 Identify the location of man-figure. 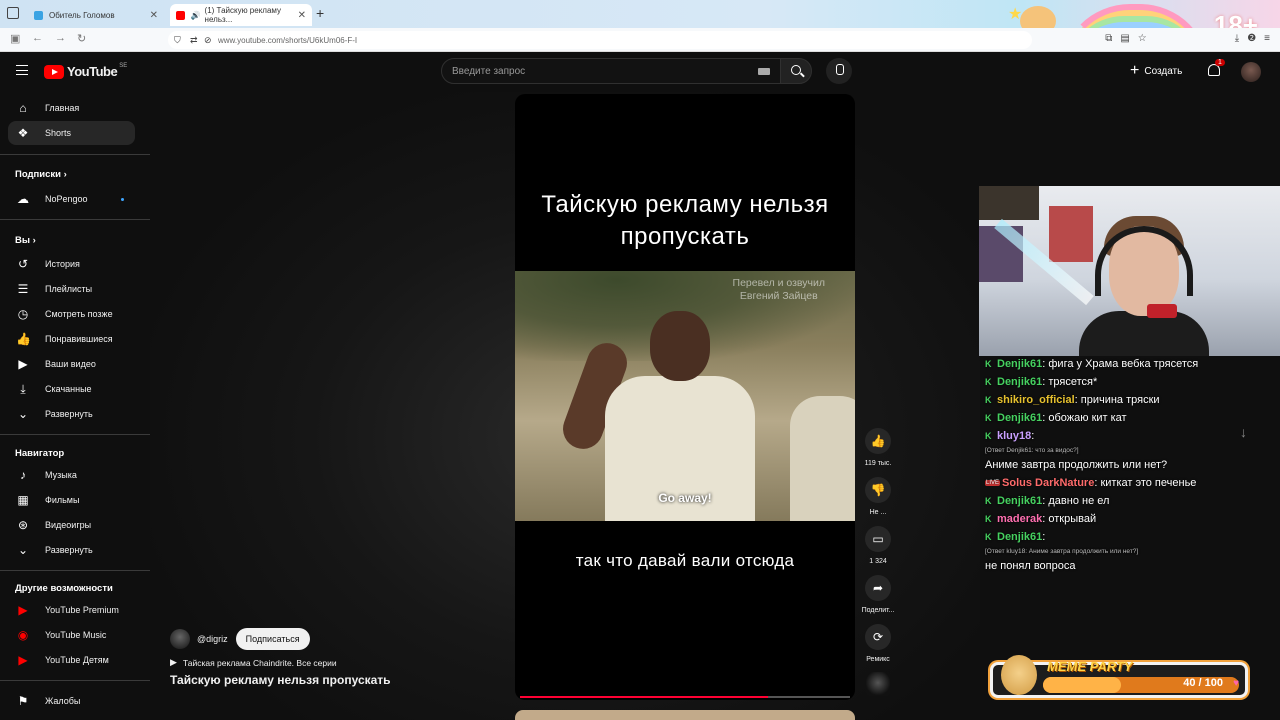
(656, 411).